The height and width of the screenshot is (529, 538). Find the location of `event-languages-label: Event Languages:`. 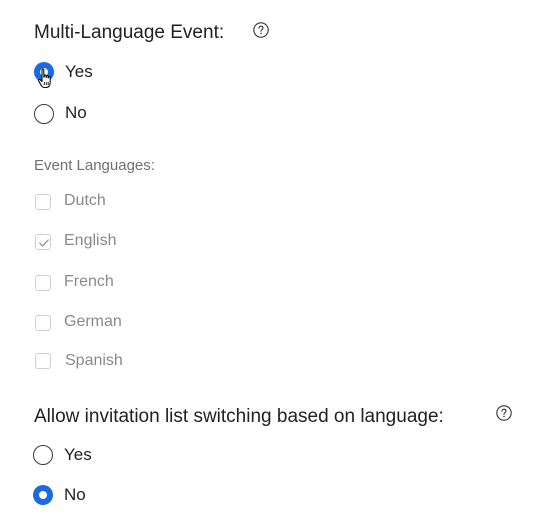

event-languages-label: Event Languages: is located at coordinates (94, 165).